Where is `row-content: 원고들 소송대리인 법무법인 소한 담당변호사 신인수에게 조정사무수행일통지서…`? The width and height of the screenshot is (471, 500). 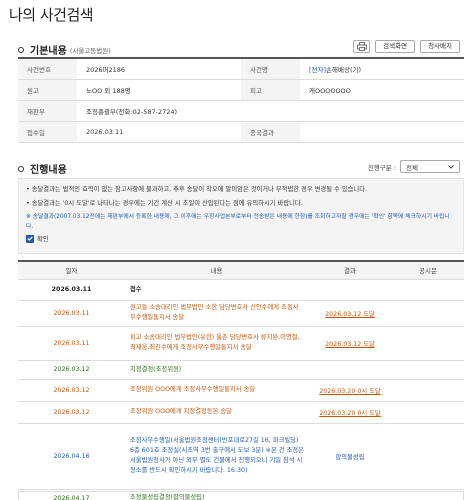 row-content: 원고들 소송대리인 법무법인 소한 담당변호사 신인수에게 조정사무수행일통지서… is located at coordinates (216, 313).